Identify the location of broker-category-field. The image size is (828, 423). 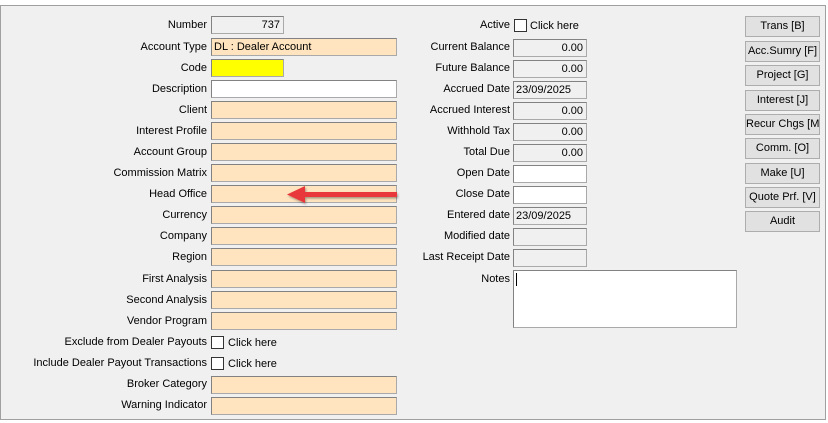
(304, 385).